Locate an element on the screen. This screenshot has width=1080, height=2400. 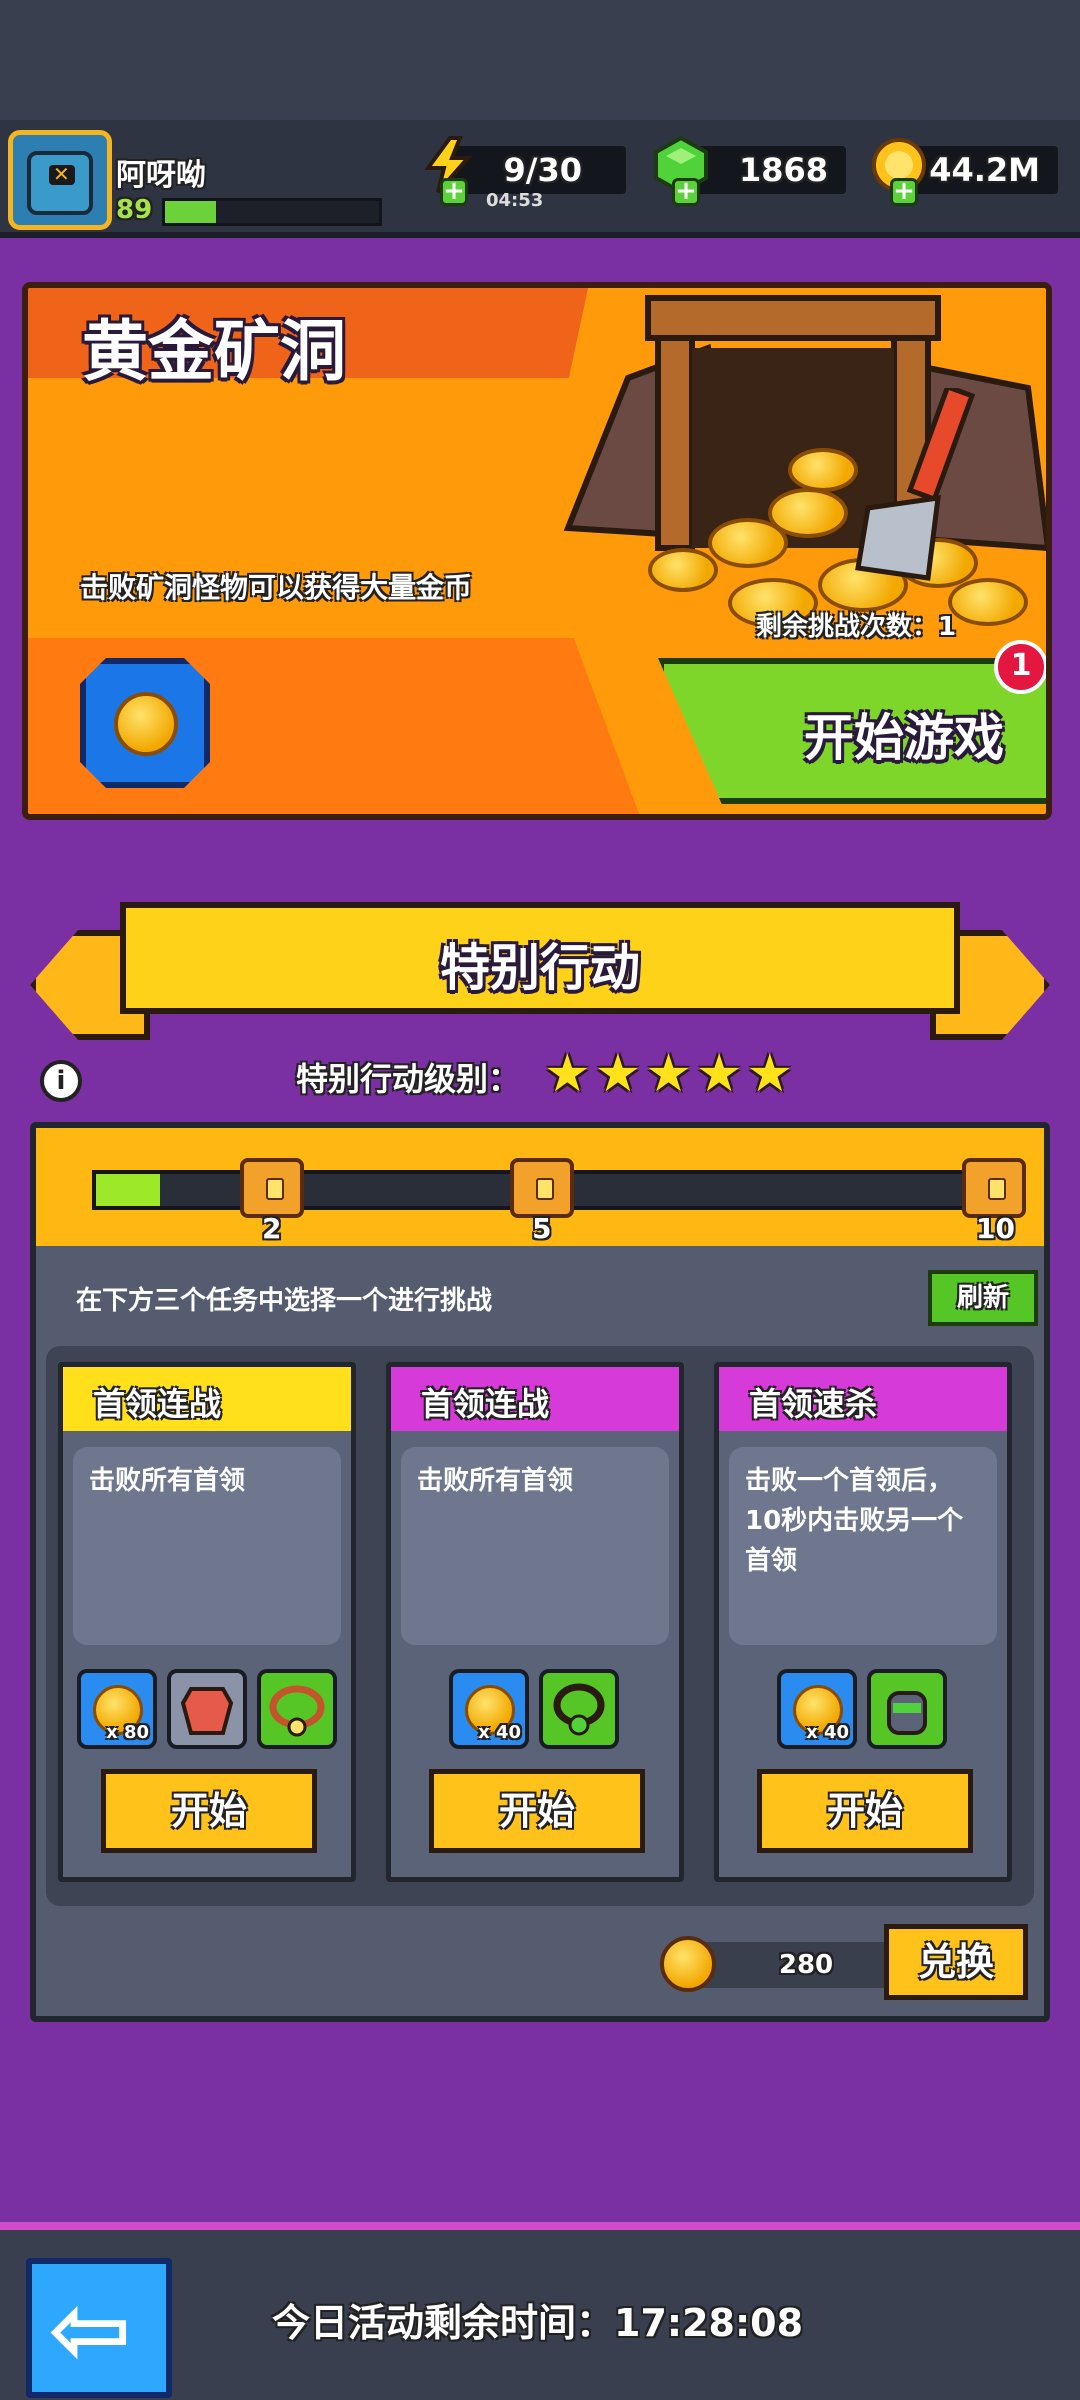
task-title: 首领速杀 is located at coordinates (863, 1399).